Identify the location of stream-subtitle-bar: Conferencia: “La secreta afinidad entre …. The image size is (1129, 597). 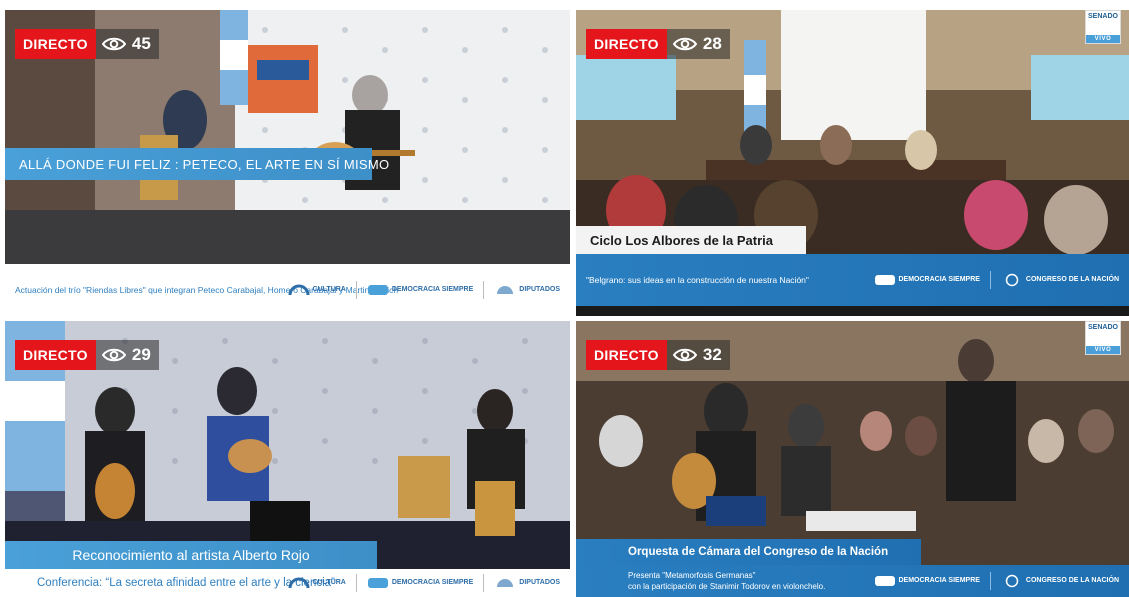
(287, 583).